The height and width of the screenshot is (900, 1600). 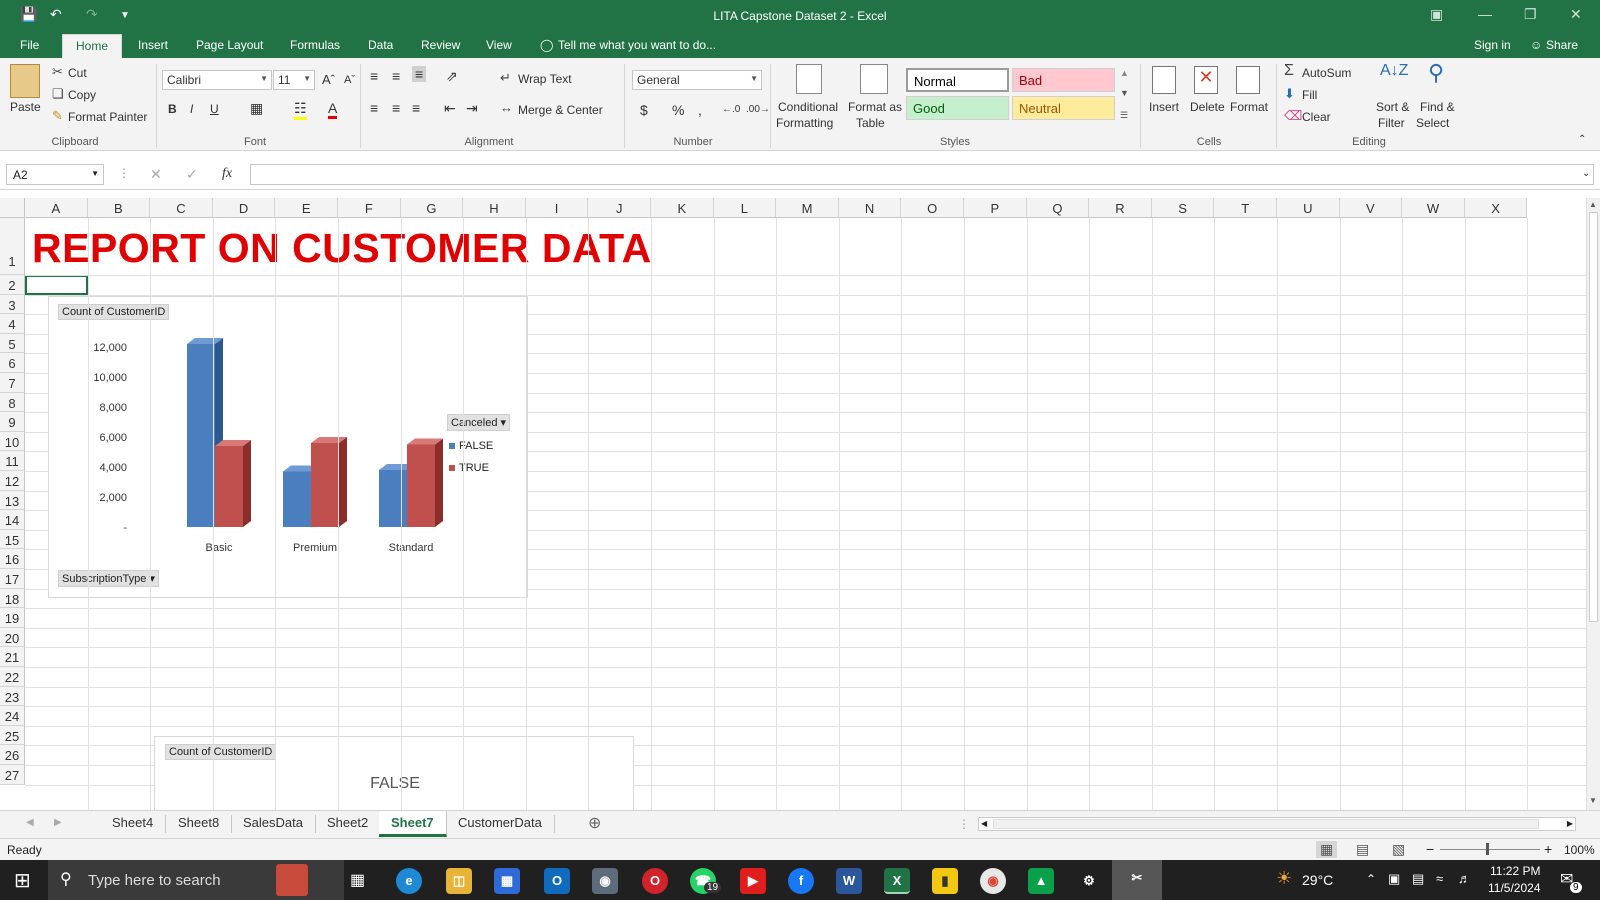 I want to click on sheet-tab-sheet2: Sheet2, so click(x=348, y=824).